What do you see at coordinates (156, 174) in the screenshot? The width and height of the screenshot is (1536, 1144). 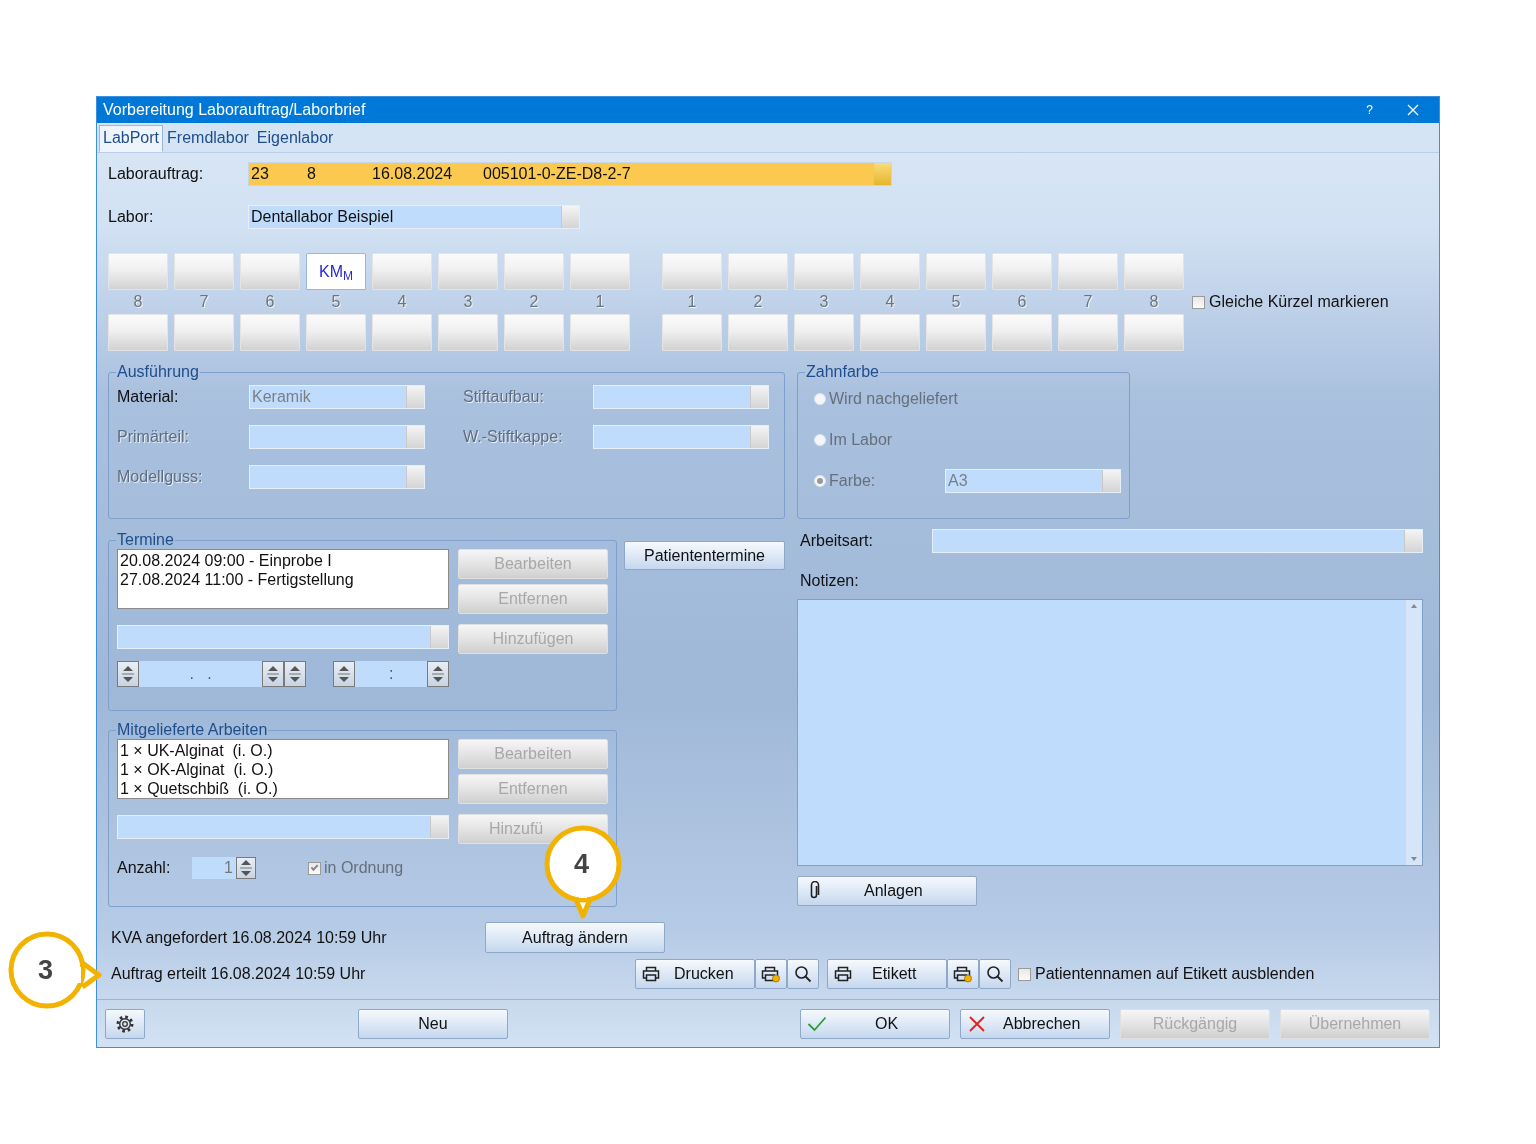 I see `field-label: Laborauftrag:` at bounding box center [156, 174].